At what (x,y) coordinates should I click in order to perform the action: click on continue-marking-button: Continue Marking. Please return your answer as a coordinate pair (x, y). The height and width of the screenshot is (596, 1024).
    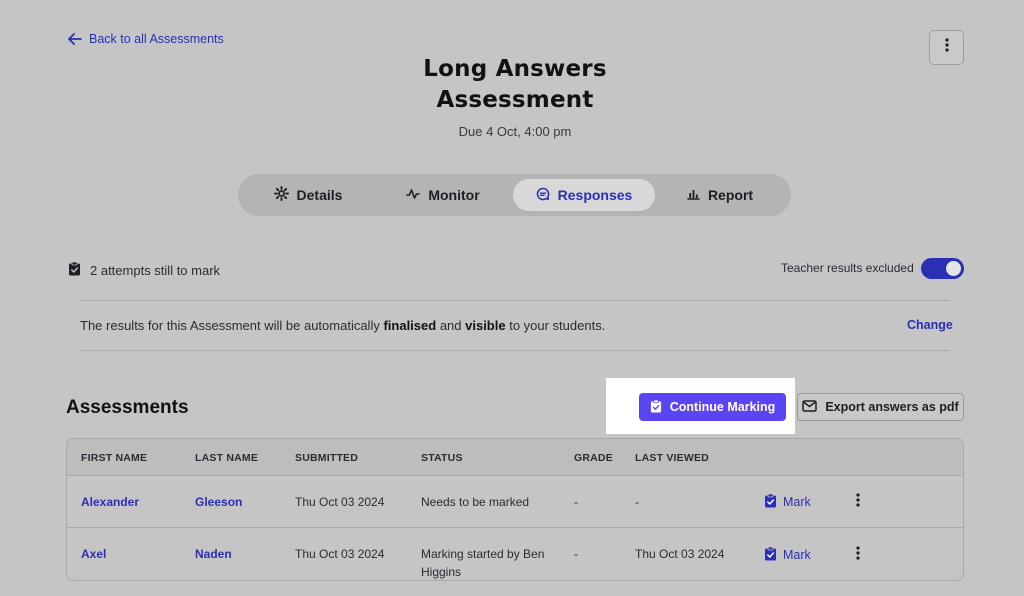
    Looking at the image, I should click on (712, 407).